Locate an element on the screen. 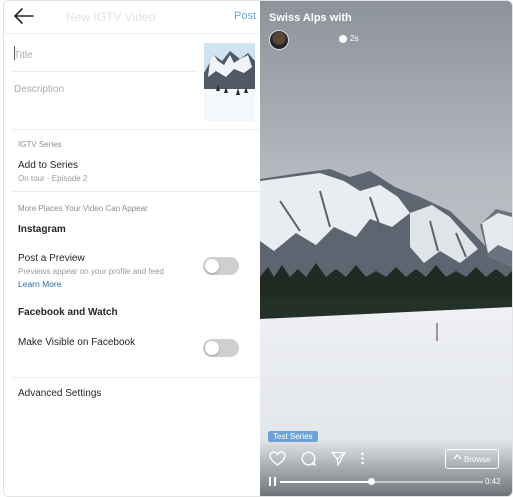  chevron-up-icon is located at coordinates (457, 457).